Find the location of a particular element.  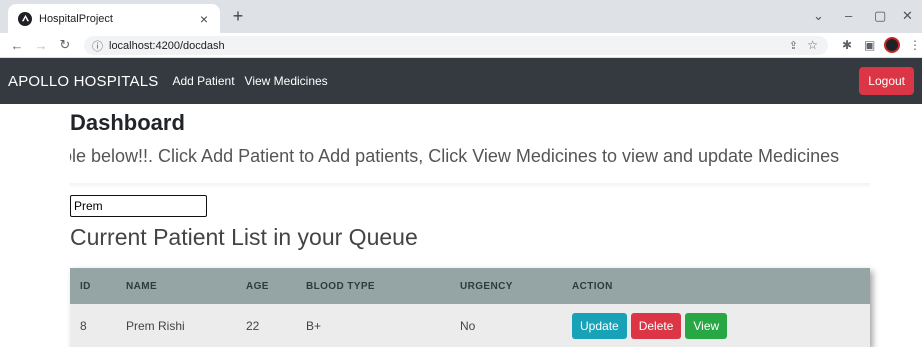

header-urgency: URGENCY is located at coordinates (486, 286).